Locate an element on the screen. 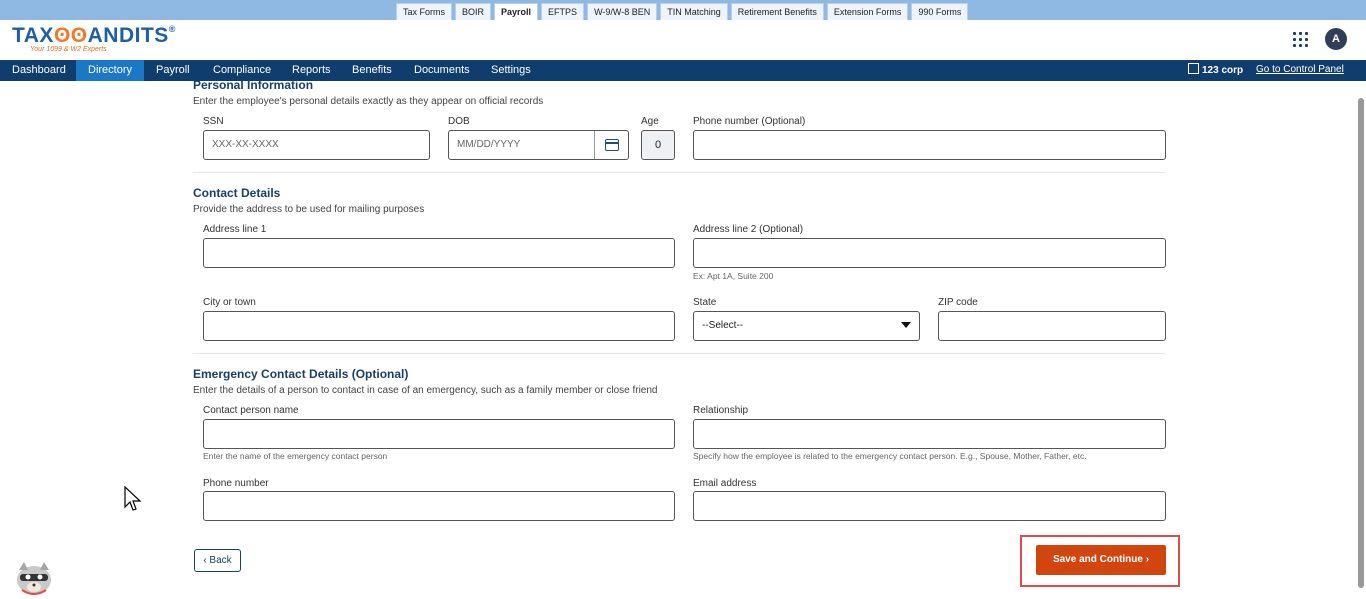 This screenshot has width=1366, height=599. product-tab-eftps: EFTPS is located at coordinates (563, 11).